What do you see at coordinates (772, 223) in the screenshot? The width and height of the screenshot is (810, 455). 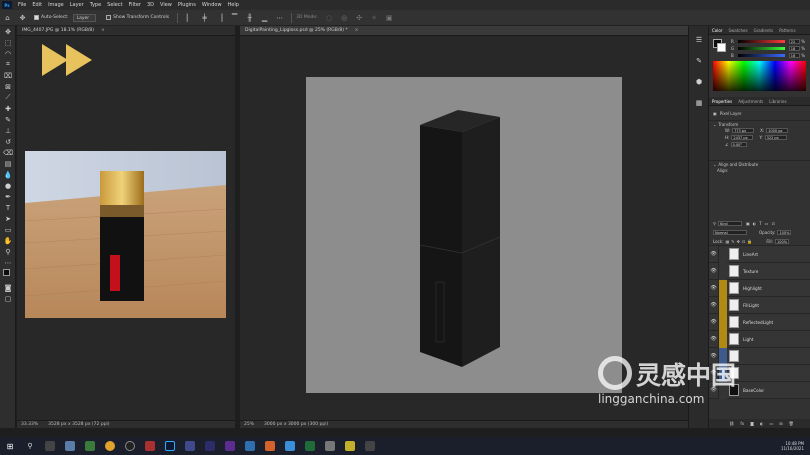 I see `filter-smart-icon: ⊡` at bounding box center [772, 223].